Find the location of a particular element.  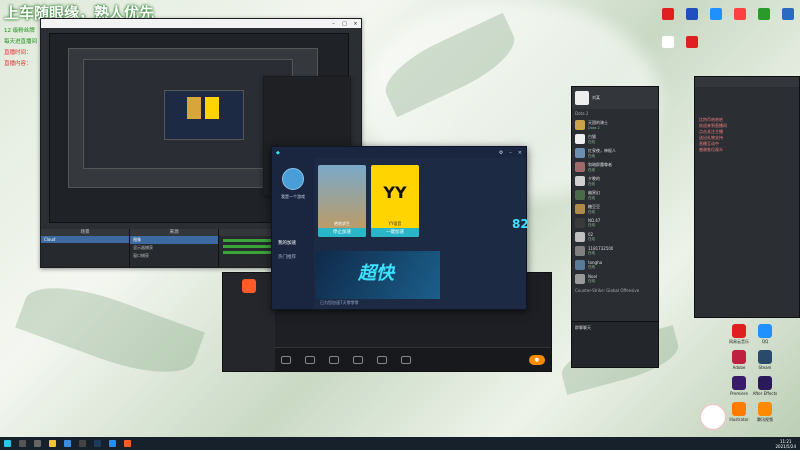

self-name: 刘某 is located at coordinates (596, 97).